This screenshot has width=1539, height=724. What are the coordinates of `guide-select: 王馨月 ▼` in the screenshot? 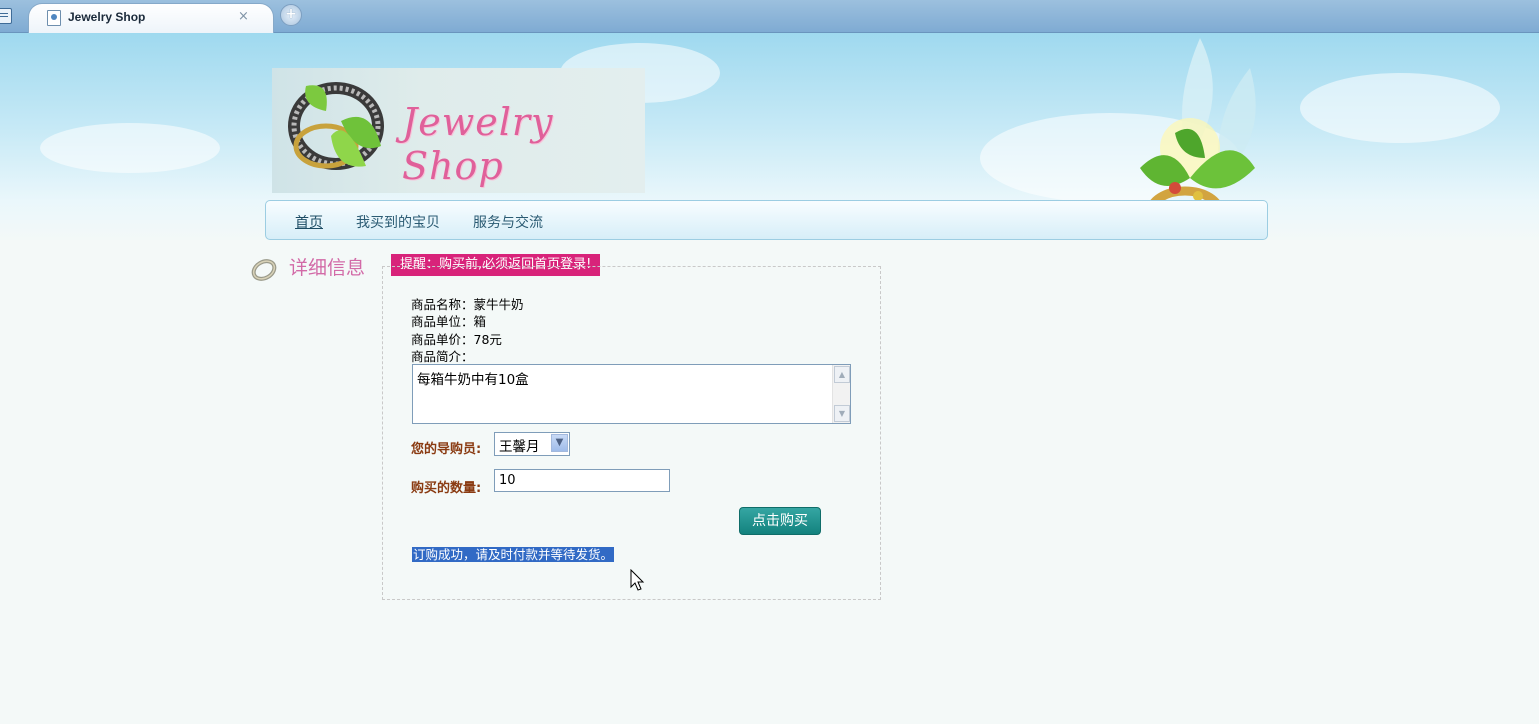 It's located at (532, 444).